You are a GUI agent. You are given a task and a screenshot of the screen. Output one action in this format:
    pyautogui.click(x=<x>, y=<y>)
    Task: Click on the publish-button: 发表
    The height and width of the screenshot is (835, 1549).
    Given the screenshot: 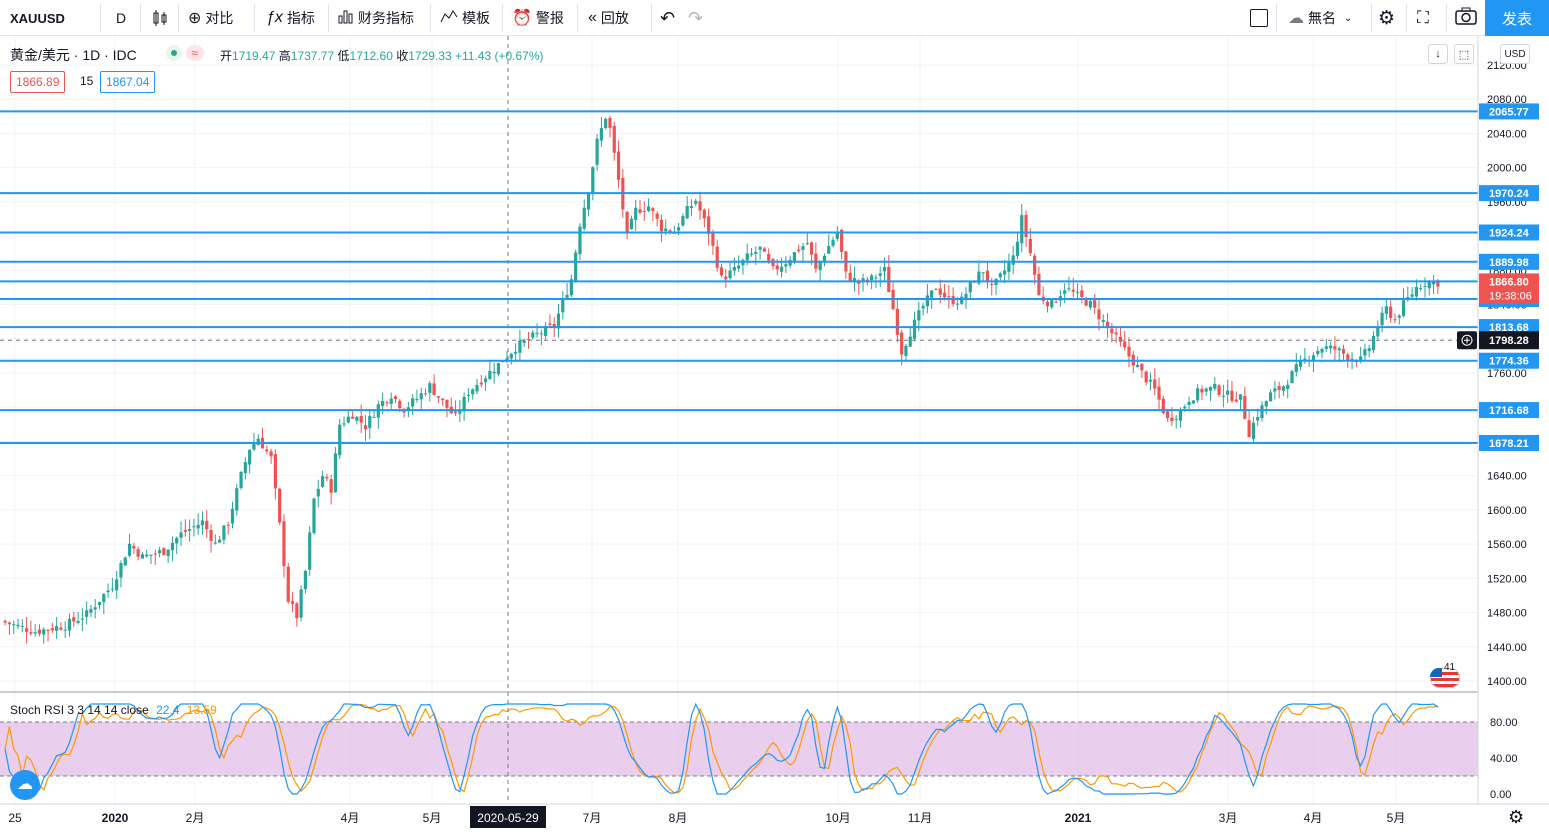 What is the action you would take?
    pyautogui.click(x=1517, y=18)
    